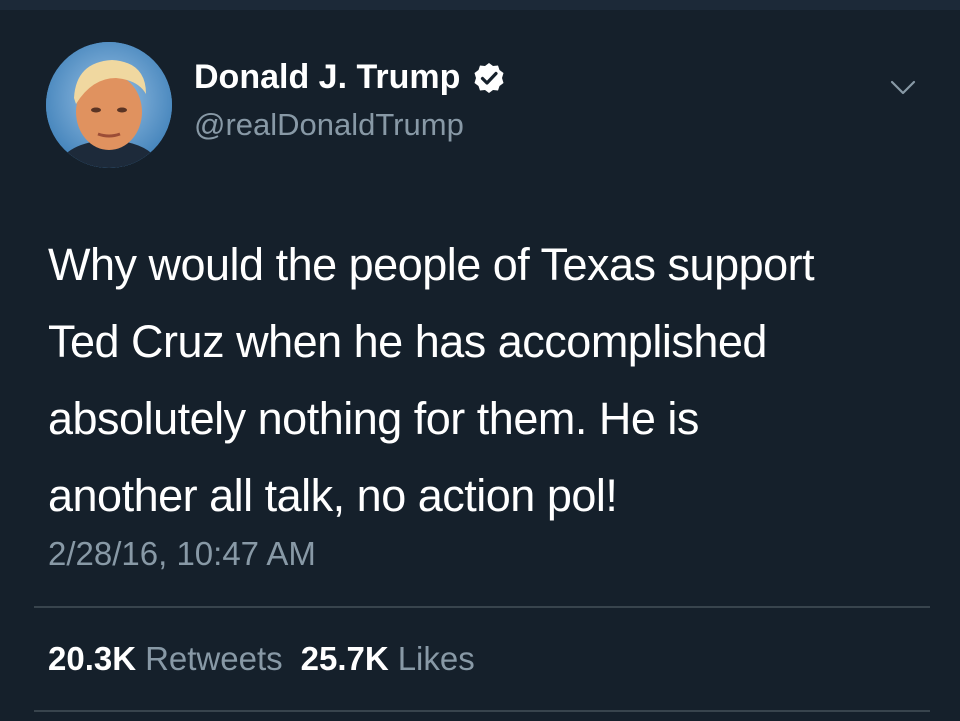  Describe the element at coordinates (373, 418) in the screenshot. I see `tweet-text-line: absolutely nothing for them. He is` at that location.